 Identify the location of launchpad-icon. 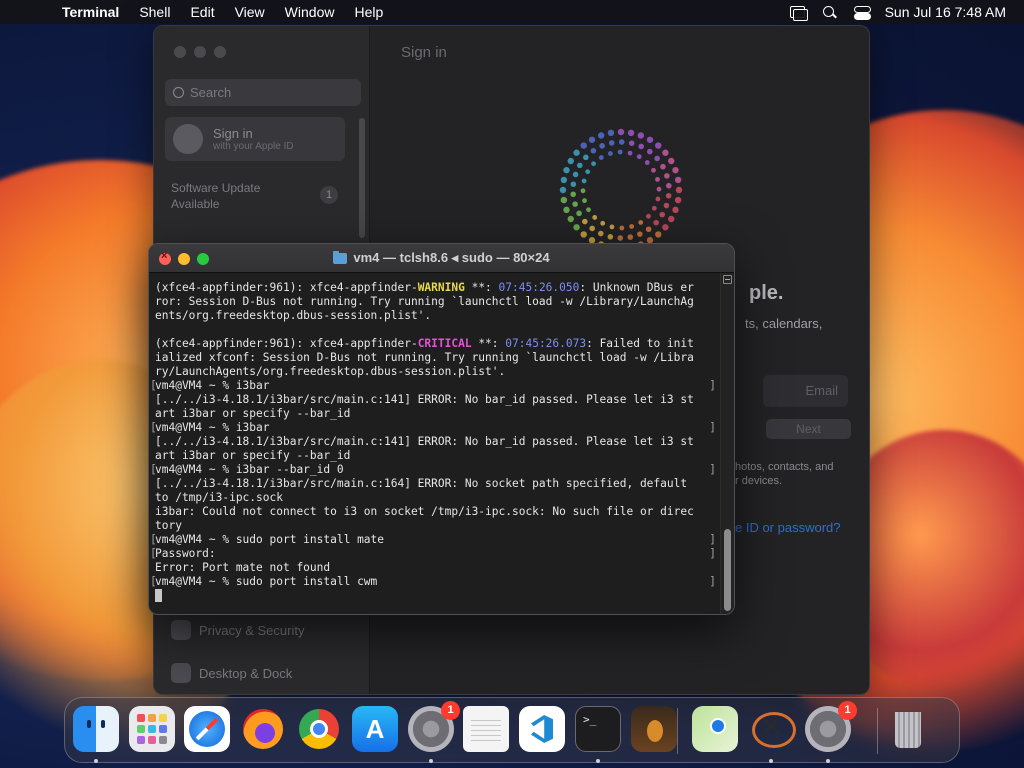
(152, 729).